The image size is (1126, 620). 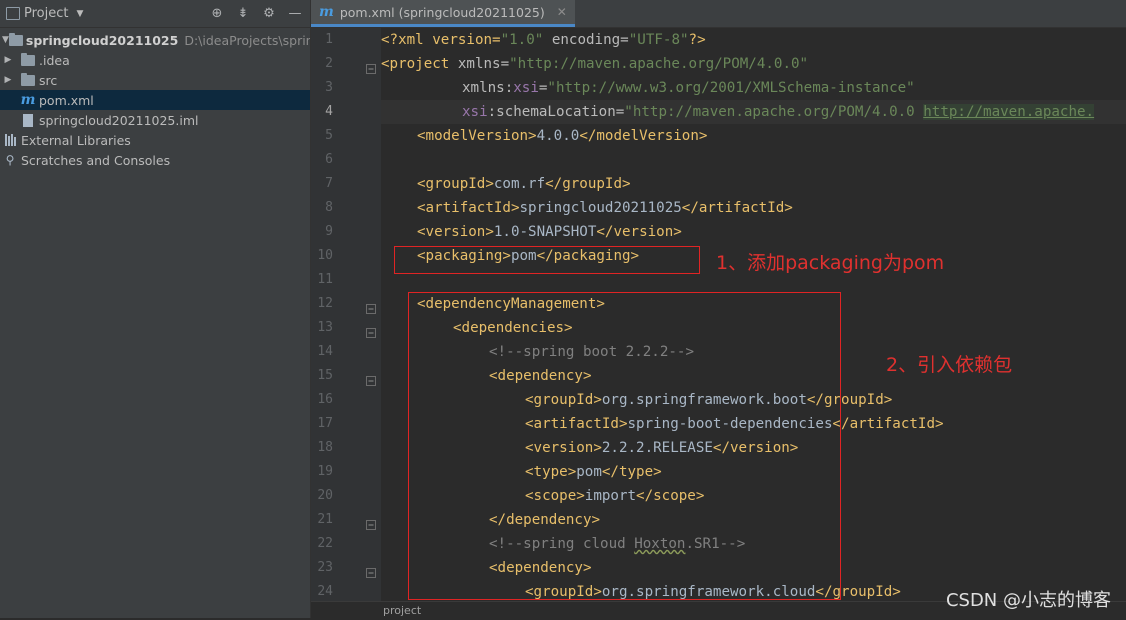 I want to click on line-number: 8, so click(x=329, y=207).